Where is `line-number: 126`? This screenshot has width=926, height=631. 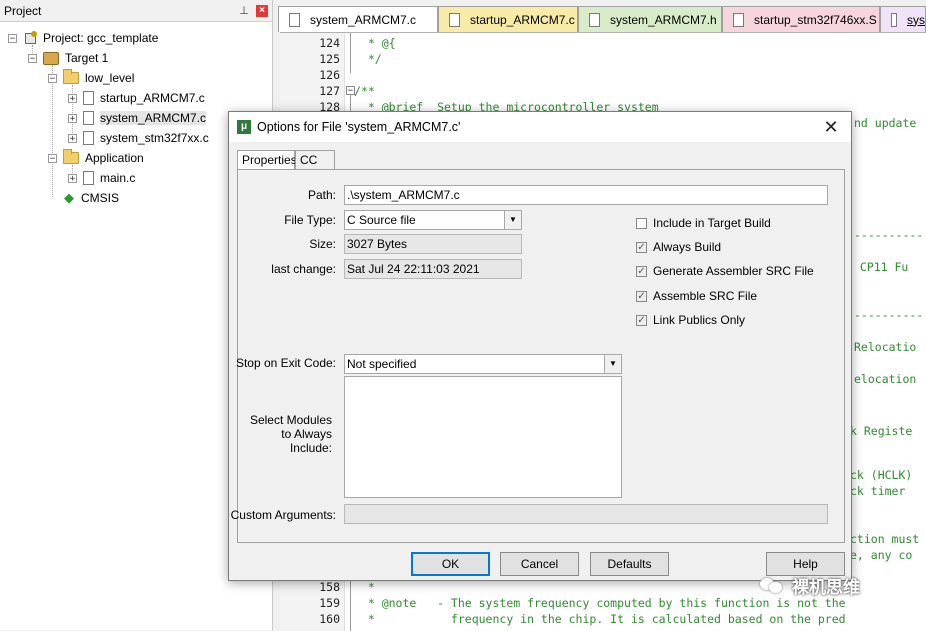 line-number: 126 is located at coordinates (329, 75).